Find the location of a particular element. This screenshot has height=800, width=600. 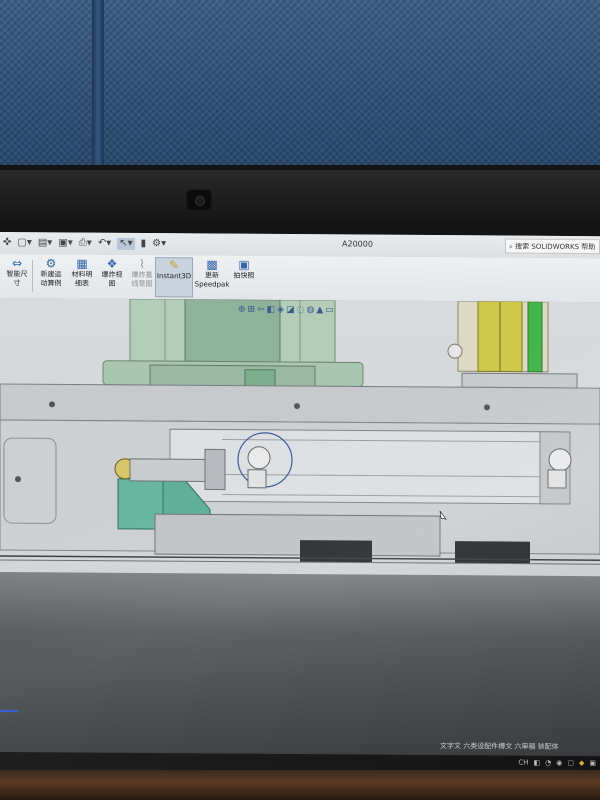

ime-icon: ◧ is located at coordinates (537, 763).